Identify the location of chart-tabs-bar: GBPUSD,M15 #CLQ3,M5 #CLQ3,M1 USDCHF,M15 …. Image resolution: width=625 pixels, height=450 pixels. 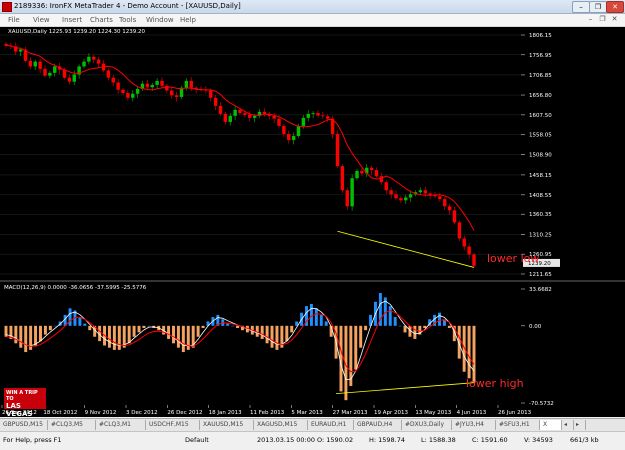
(312, 424).